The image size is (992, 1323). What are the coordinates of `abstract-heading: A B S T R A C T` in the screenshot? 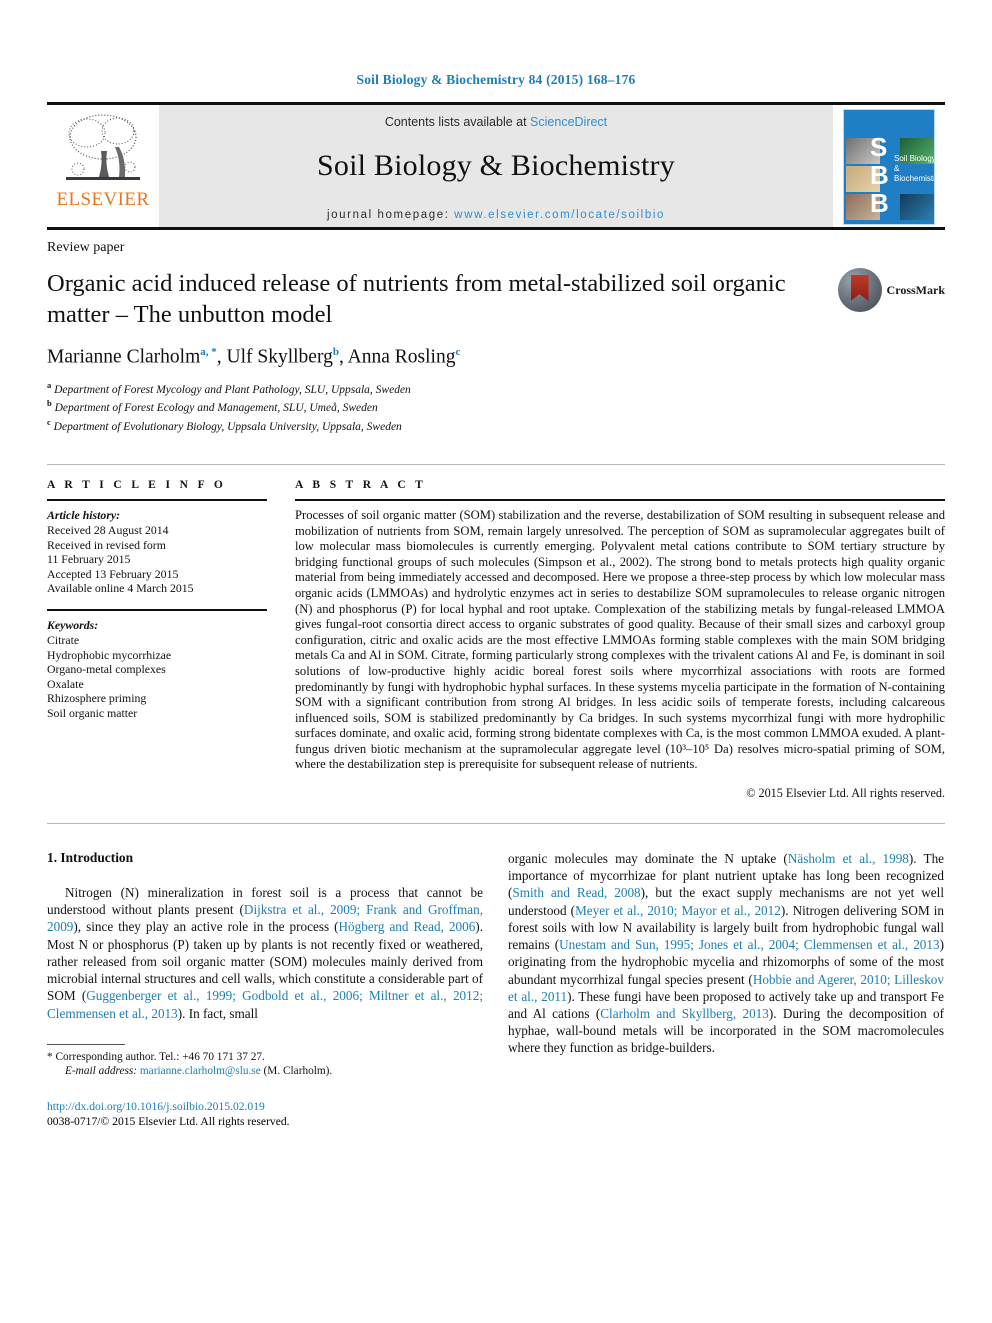 It's located at (361, 484).